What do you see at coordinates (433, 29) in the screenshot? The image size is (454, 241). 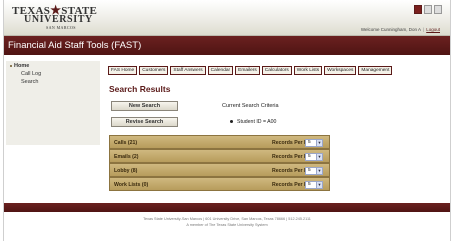 I see `logout-link: Logout` at bounding box center [433, 29].